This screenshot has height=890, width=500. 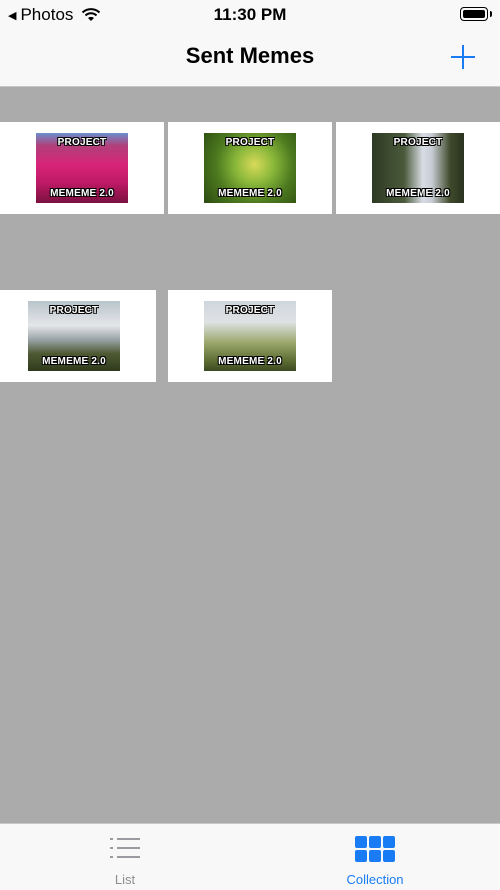 I want to click on page-title: Sent Memes, so click(x=250, y=55).